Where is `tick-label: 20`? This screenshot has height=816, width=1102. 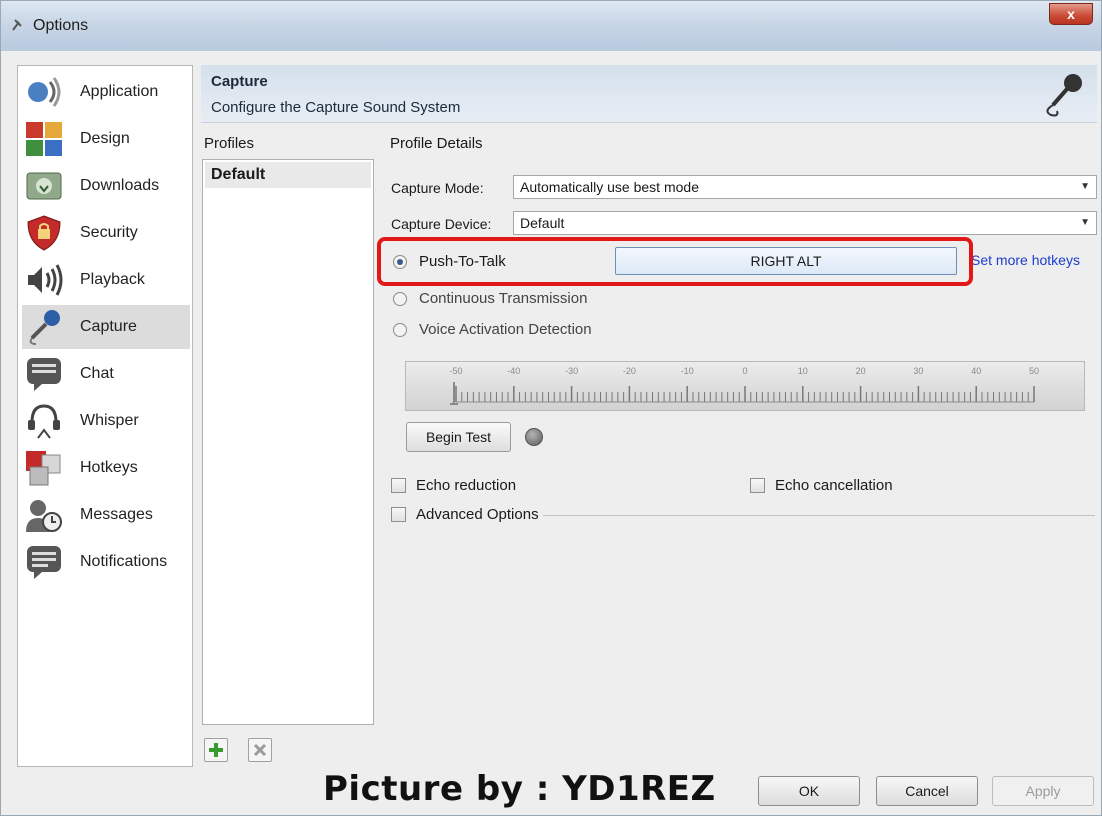 tick-label: 20 is located at coordinates (861, 371).